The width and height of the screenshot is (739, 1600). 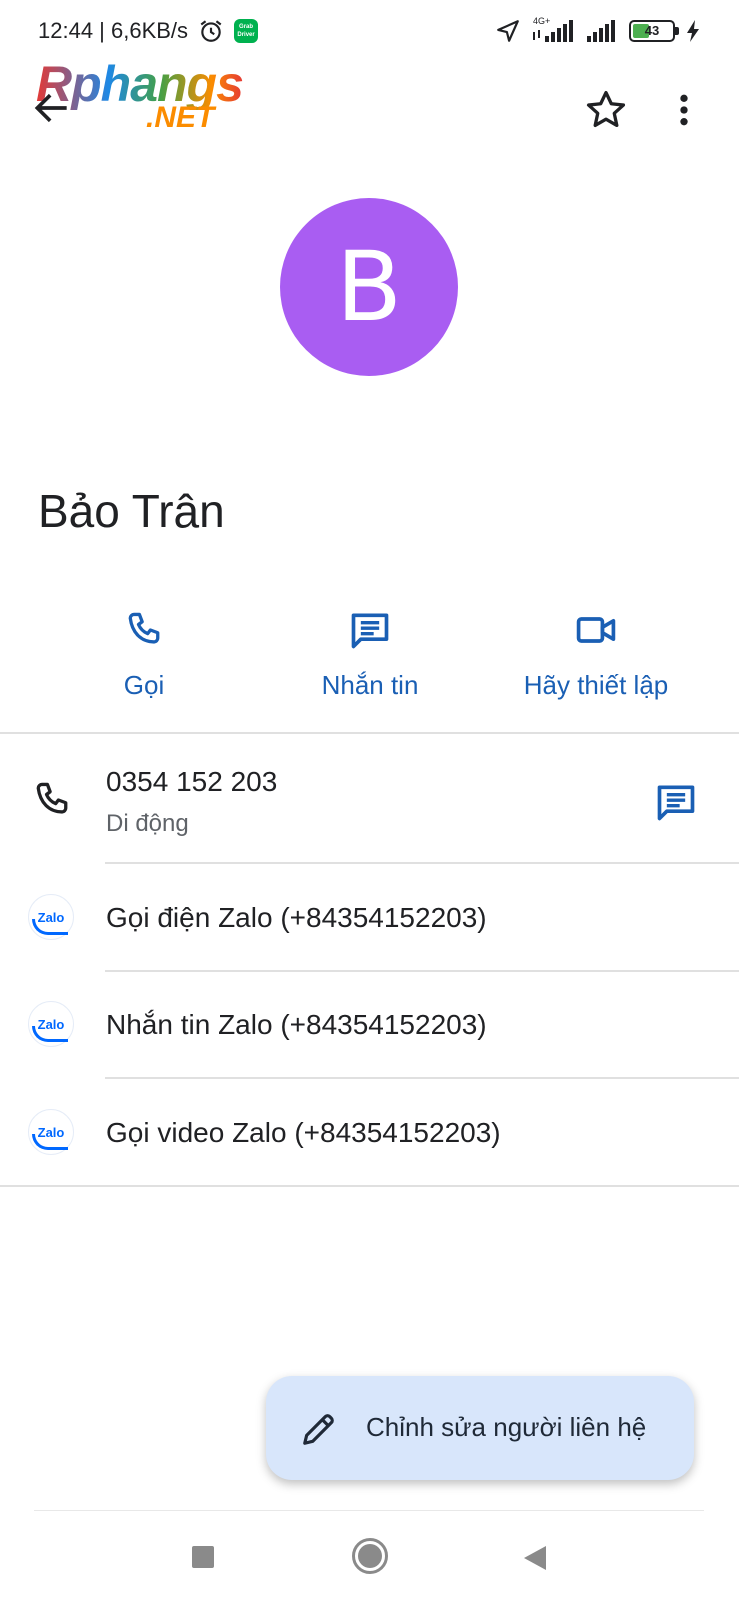 What do you see at coordinates (606, 110) in the screenshot?
I see `star-outline-icon` at bounding box center [606, 110].